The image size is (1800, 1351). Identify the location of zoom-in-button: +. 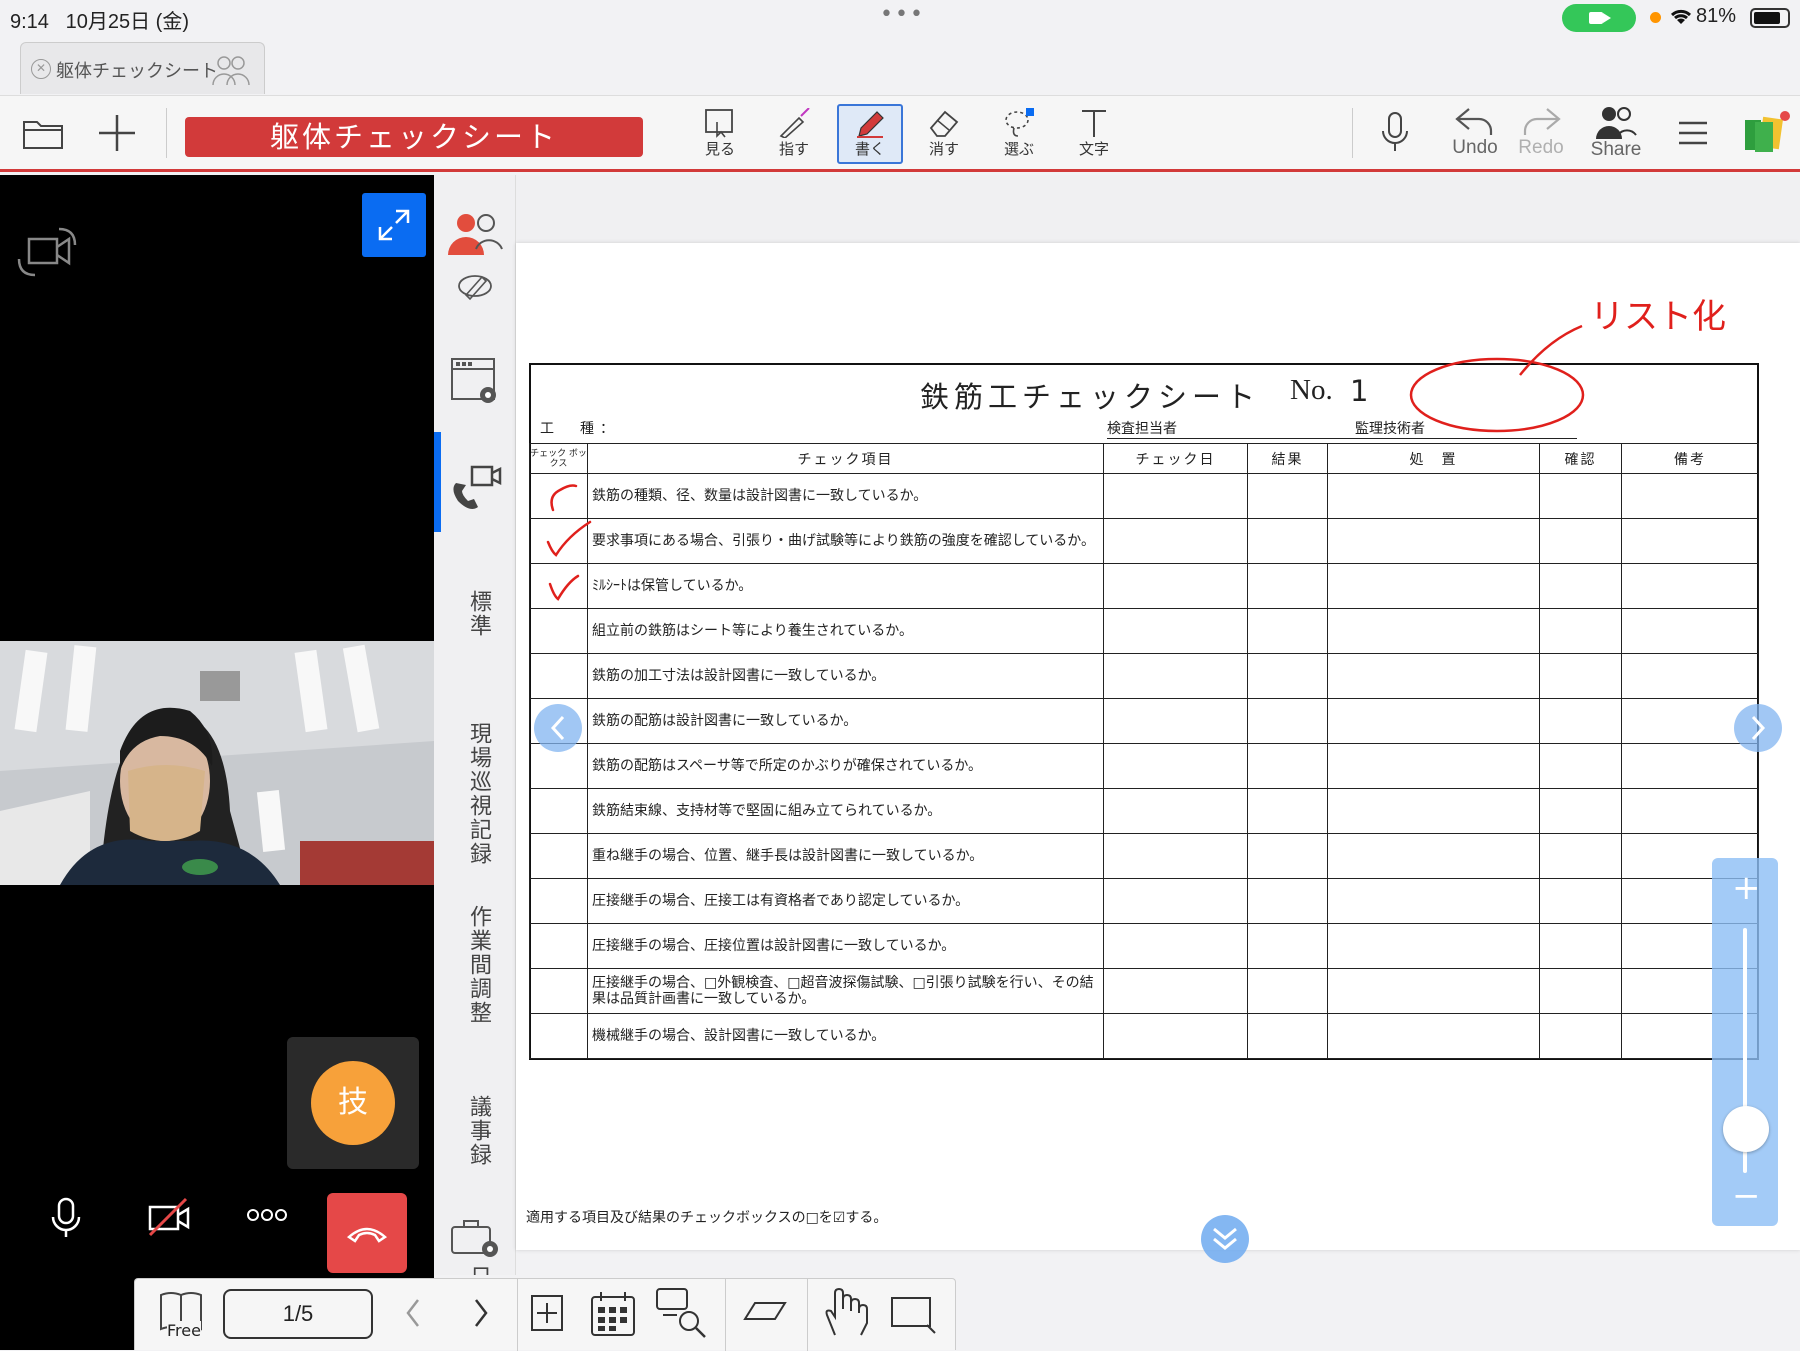
(1746, 888).